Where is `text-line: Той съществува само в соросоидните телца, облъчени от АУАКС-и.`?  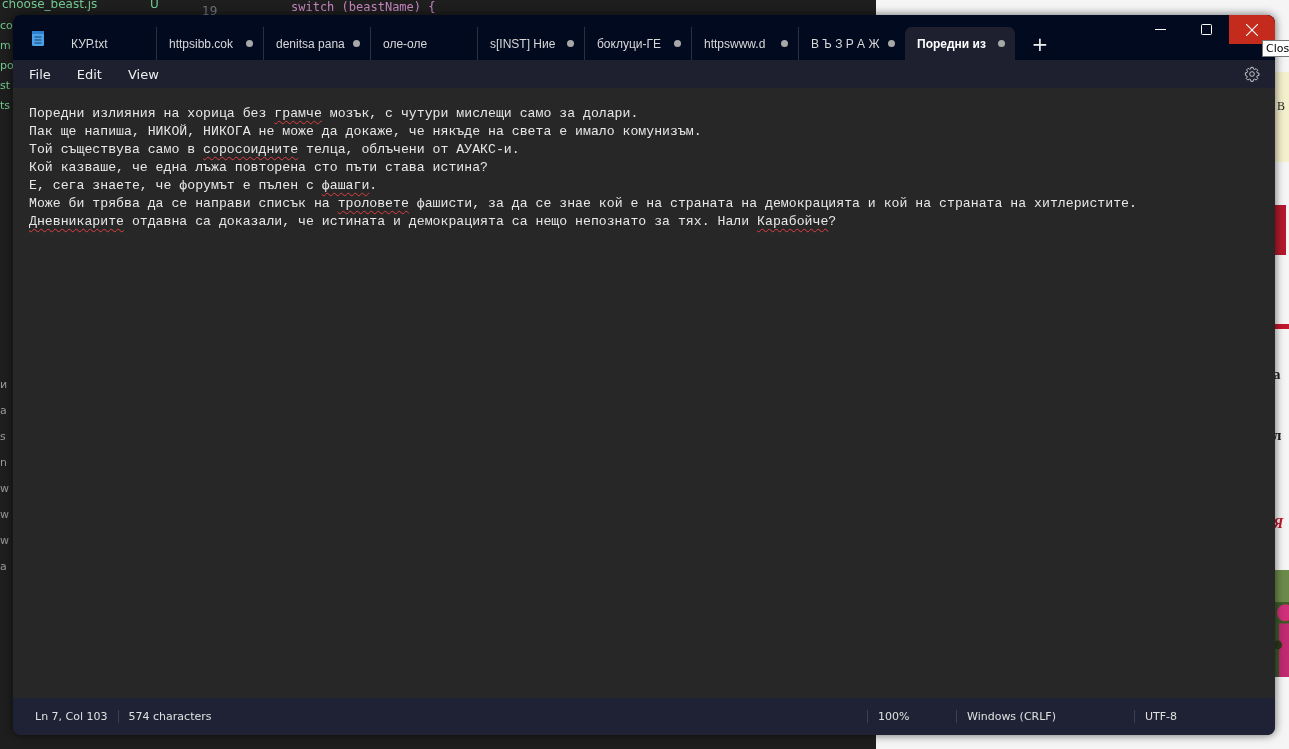
text-line: Той съществува само в соросоидните телца, облъчени от АУАКС-и. is located at coordinates (275, 150).